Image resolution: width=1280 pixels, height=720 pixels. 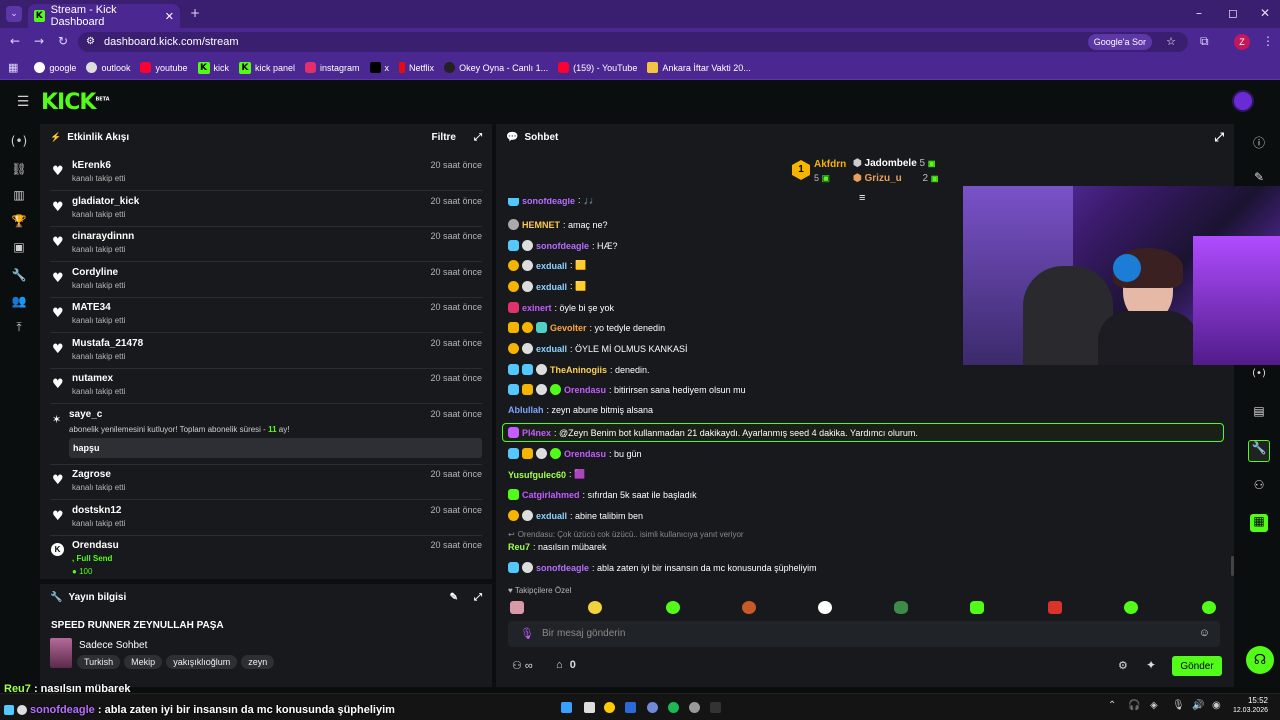 I want to click on activity-username: cinaraydinnn, so click(x=103, y=236).